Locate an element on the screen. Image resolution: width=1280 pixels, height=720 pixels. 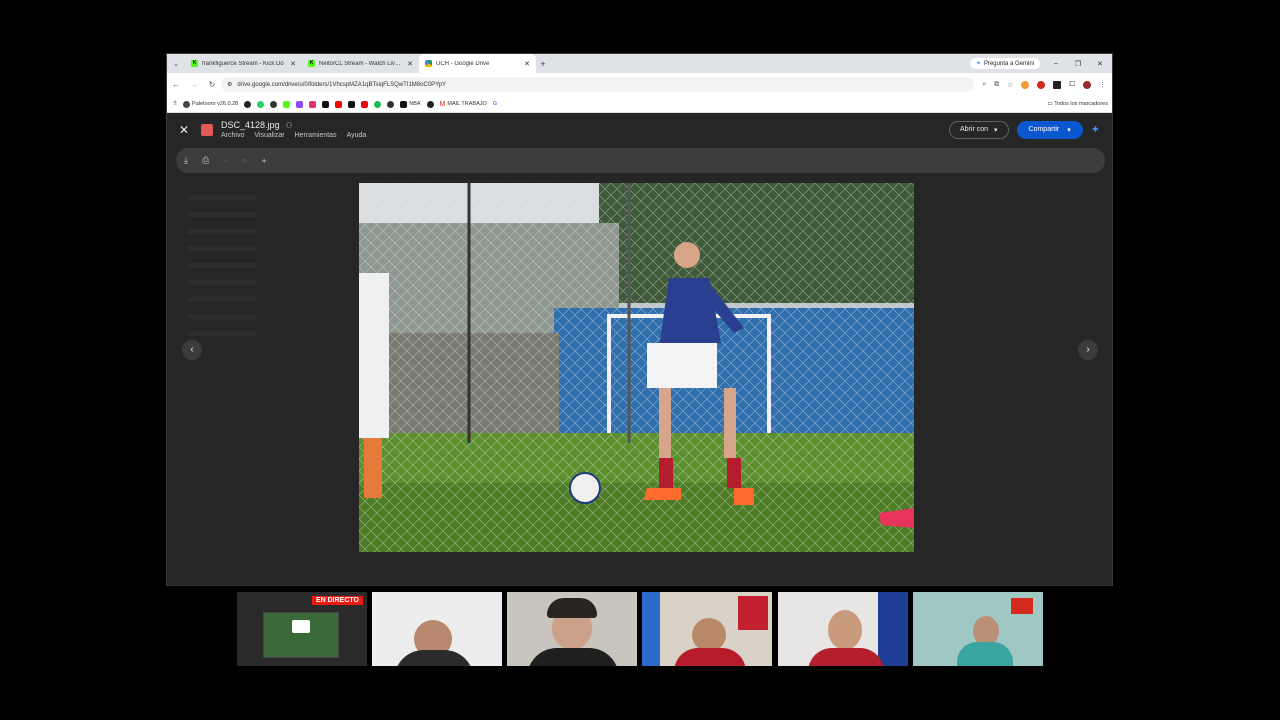
google-icon: G is located at coordinates (495, 104).